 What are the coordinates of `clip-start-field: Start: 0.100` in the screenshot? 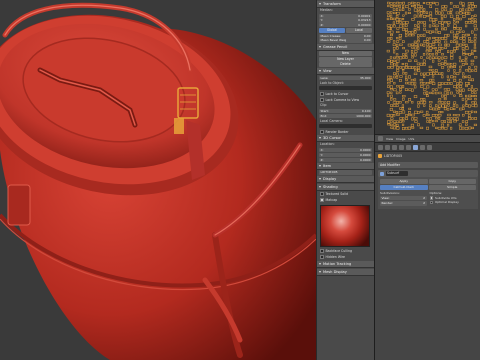 It's located at (345, 111).